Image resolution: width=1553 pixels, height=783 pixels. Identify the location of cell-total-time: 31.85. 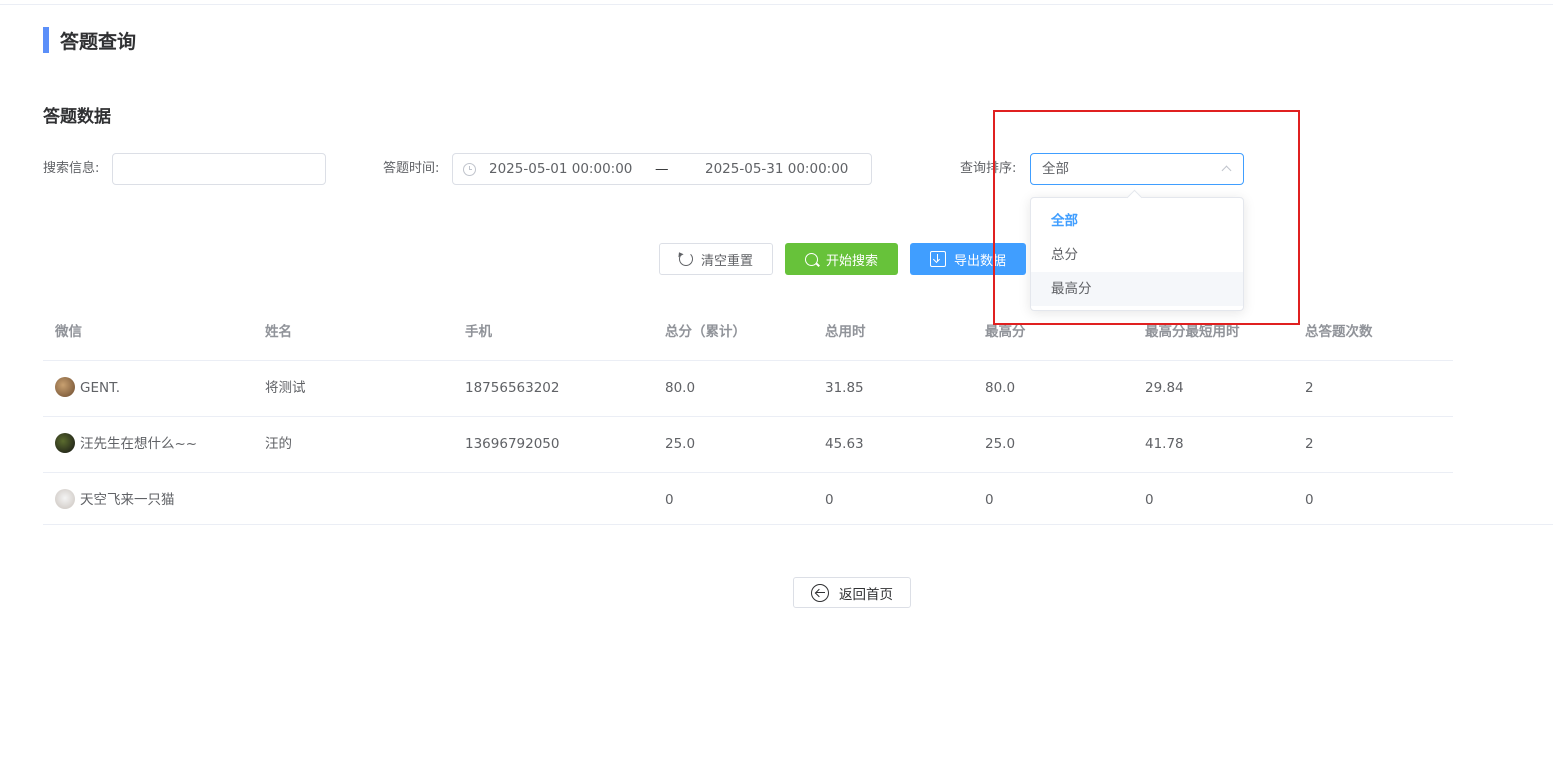
(844, 388).